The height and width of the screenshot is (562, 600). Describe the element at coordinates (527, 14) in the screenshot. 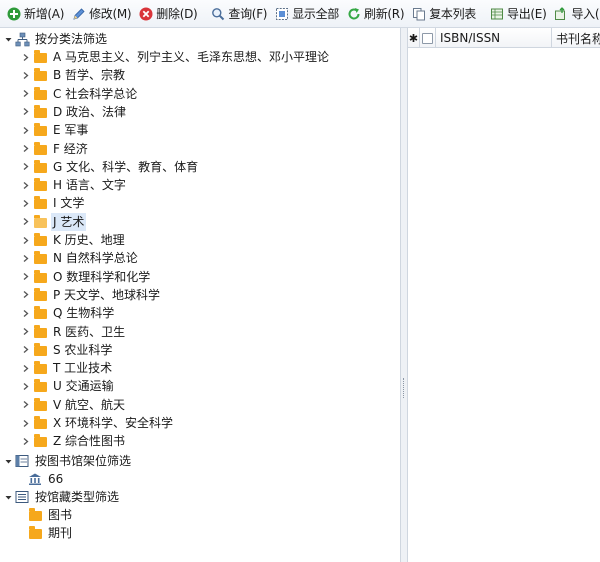

I see `export-button-label: 导出(E)` at that location.